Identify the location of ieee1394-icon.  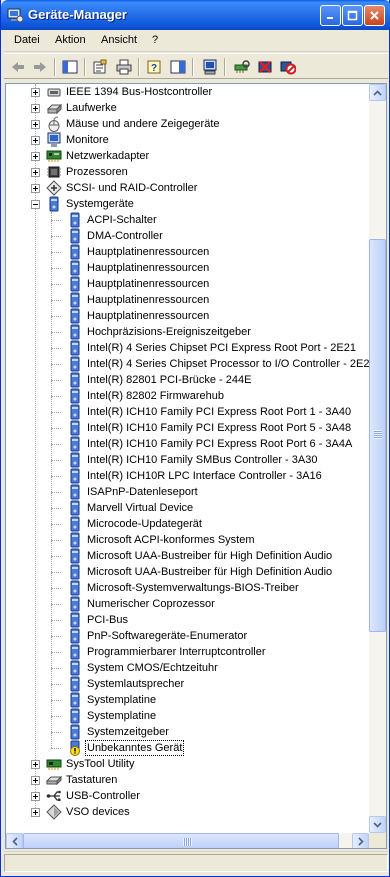
(54, 92).